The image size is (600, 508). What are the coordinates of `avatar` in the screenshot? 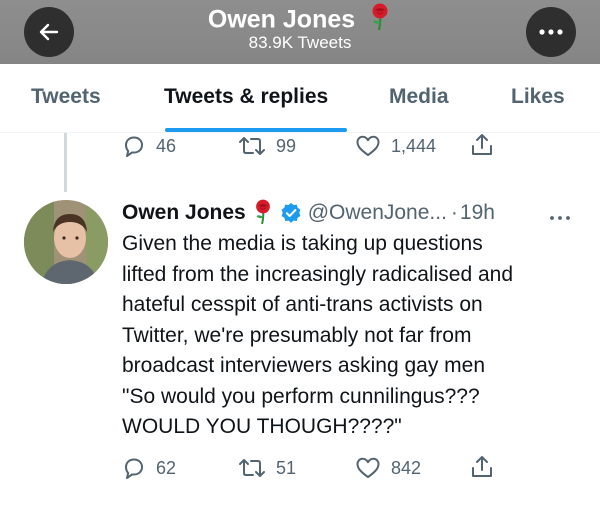 It's located at (66, 242).